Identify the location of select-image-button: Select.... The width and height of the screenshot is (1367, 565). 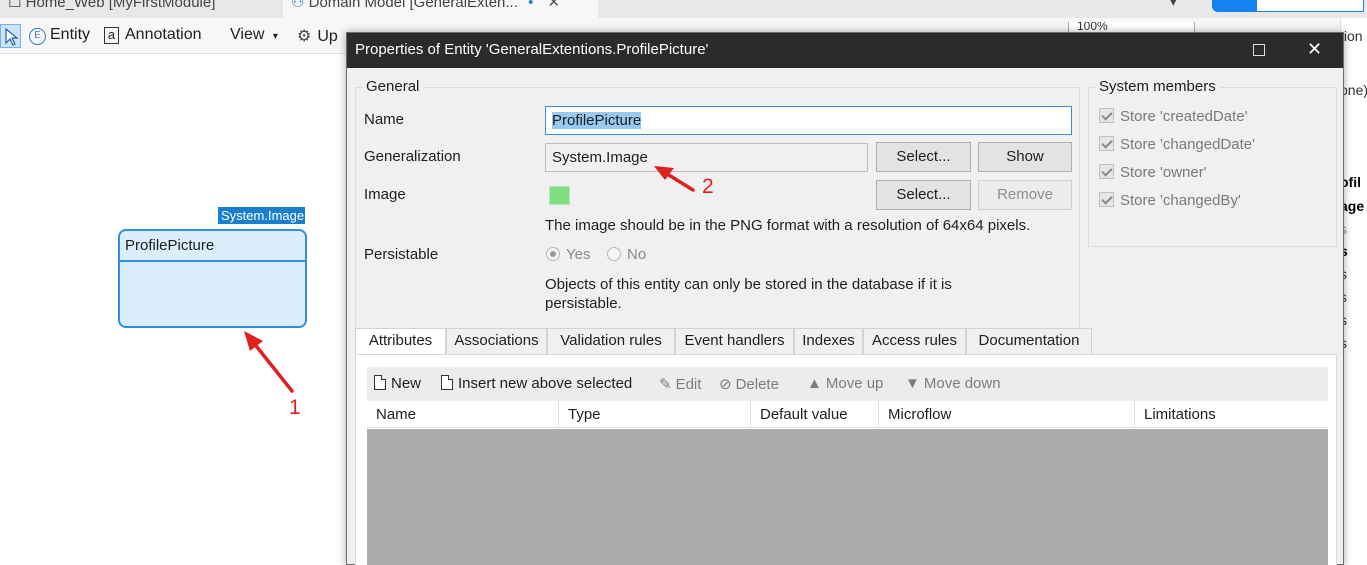
(923, 195).